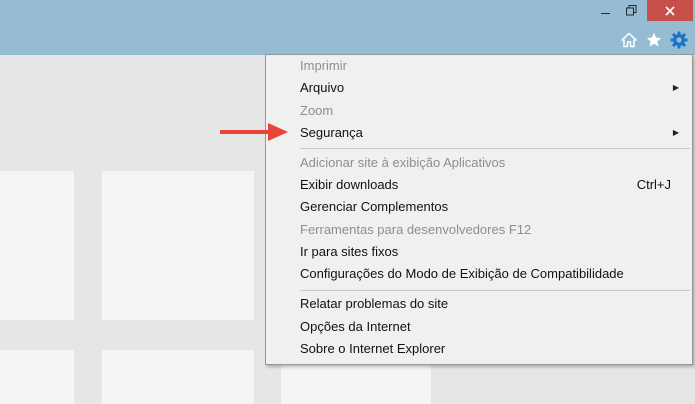 The width and height of the screenshot is (695, 404). I want to click on tools-button, so click(679, 40).